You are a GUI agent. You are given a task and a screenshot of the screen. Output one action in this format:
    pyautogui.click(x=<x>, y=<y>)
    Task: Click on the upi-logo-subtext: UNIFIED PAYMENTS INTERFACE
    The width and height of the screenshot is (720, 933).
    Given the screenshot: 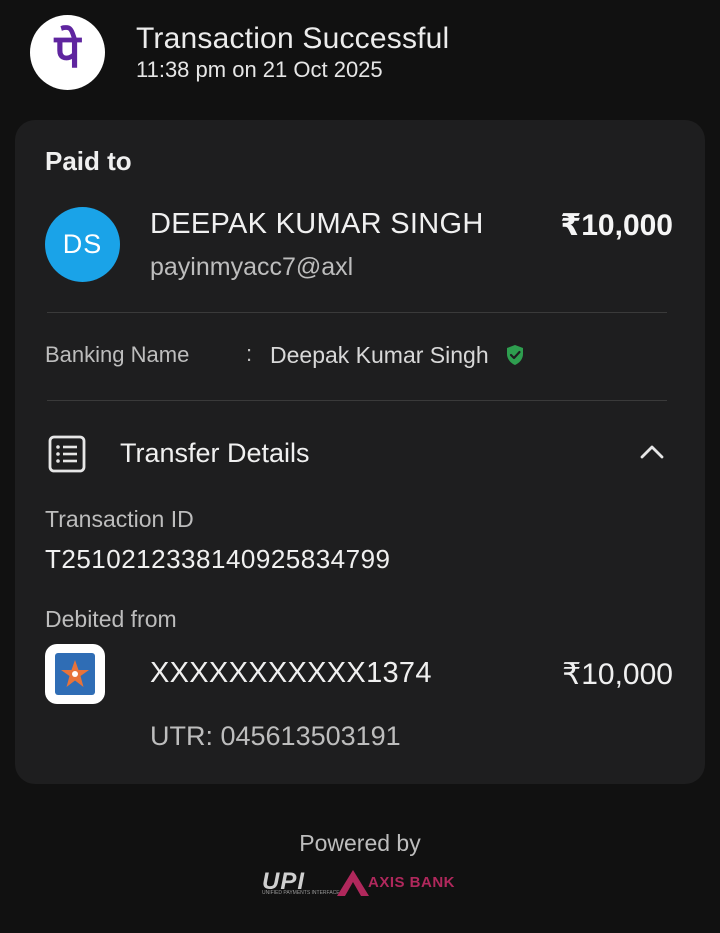 What is the action you would take?
    pyautogui.click(x=301, y=893)
    